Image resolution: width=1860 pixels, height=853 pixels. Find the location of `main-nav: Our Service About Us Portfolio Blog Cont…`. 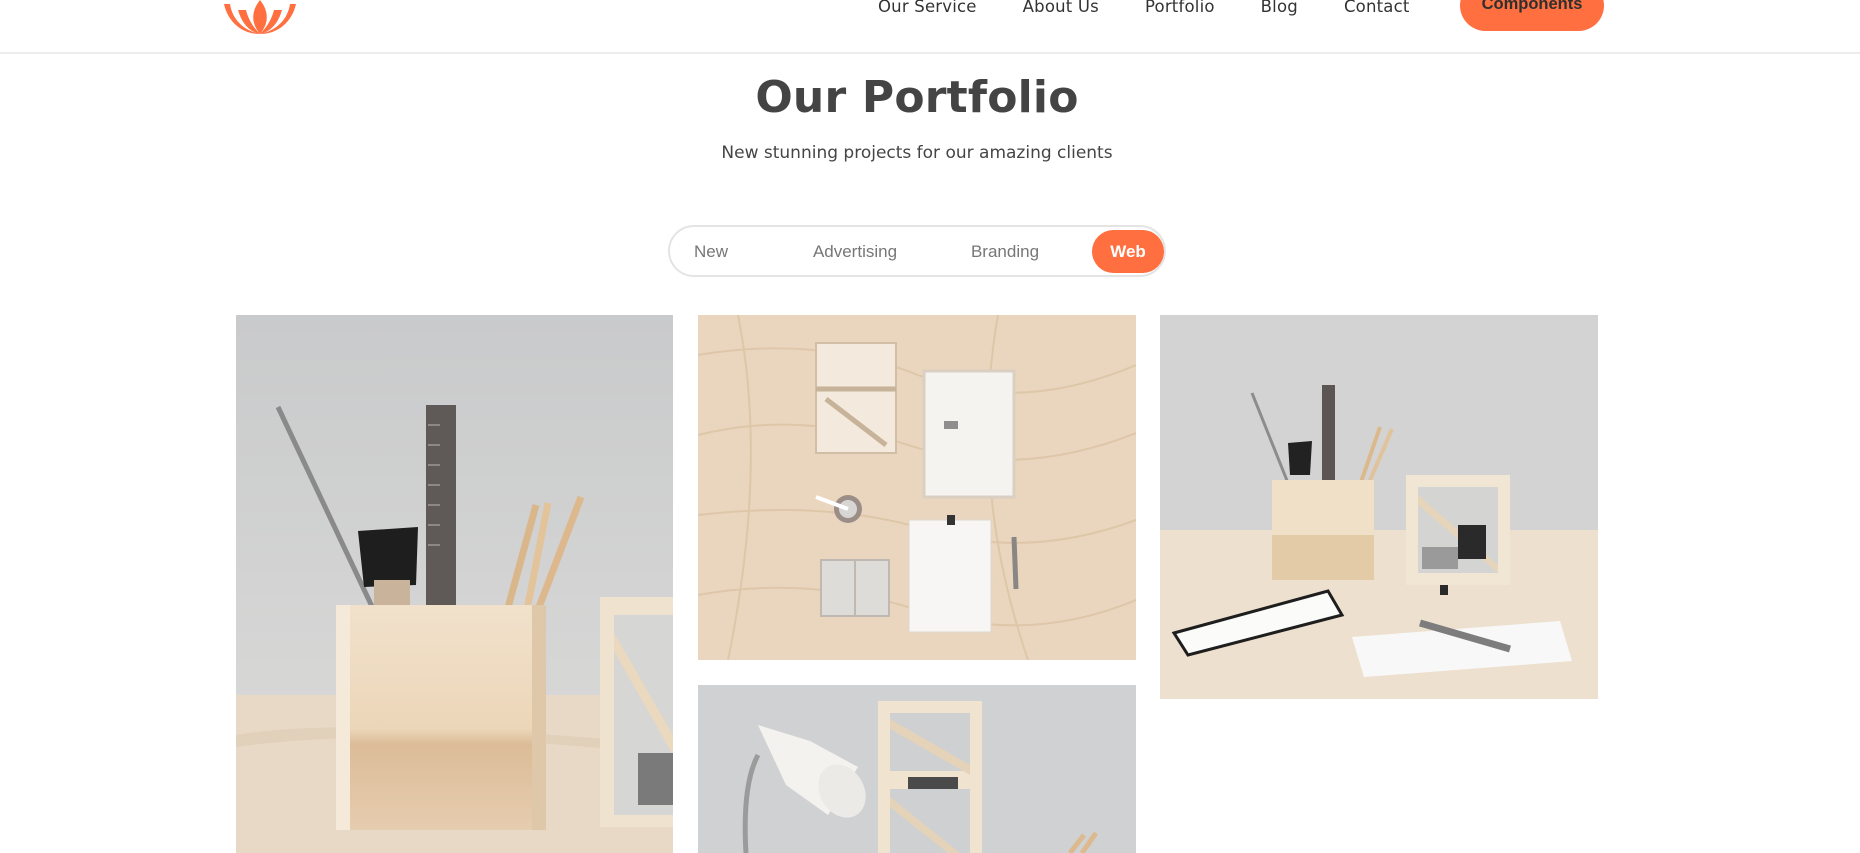

main-nav: Our Service About Us Portfolio Blog Cont… is located at coordinates (1144, 10).